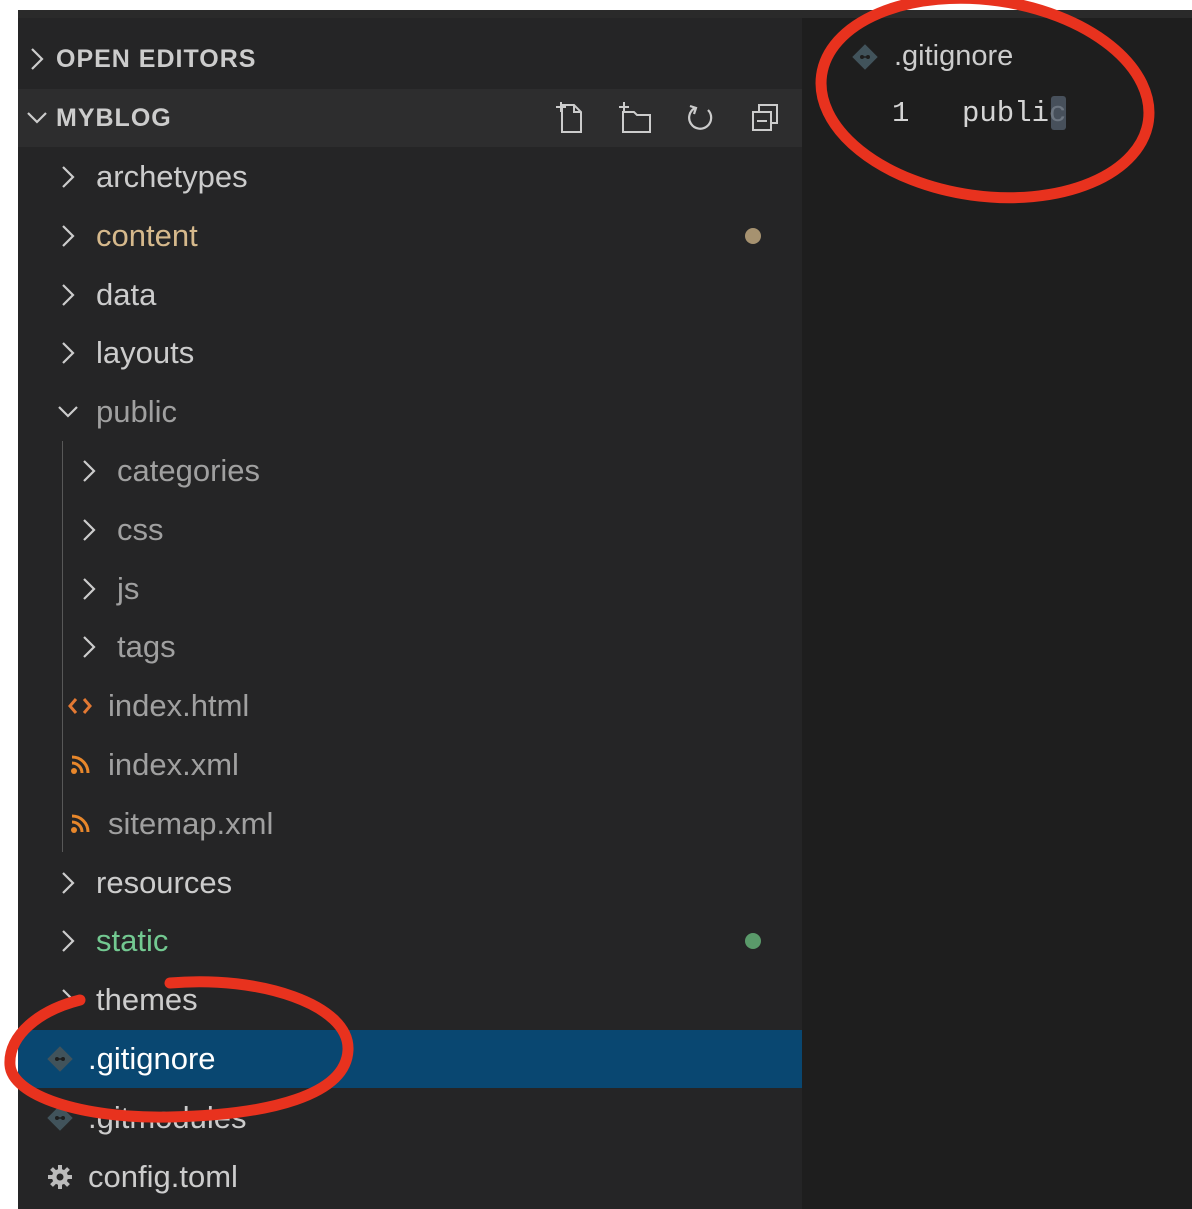  What do you see at coordinates (428, 412) in the screenshot?
I see `tree-folder-public: public` at bounding box center [428, 412].